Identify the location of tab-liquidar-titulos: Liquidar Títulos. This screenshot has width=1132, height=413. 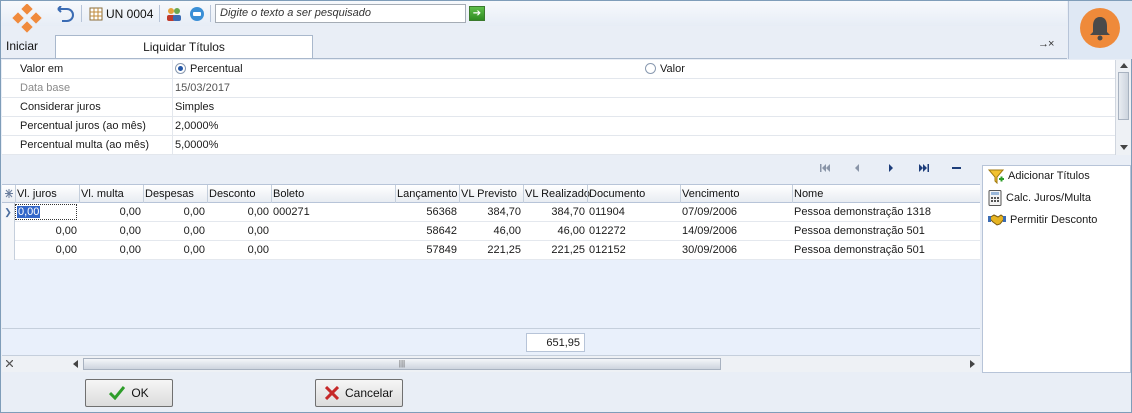
(184, 47).